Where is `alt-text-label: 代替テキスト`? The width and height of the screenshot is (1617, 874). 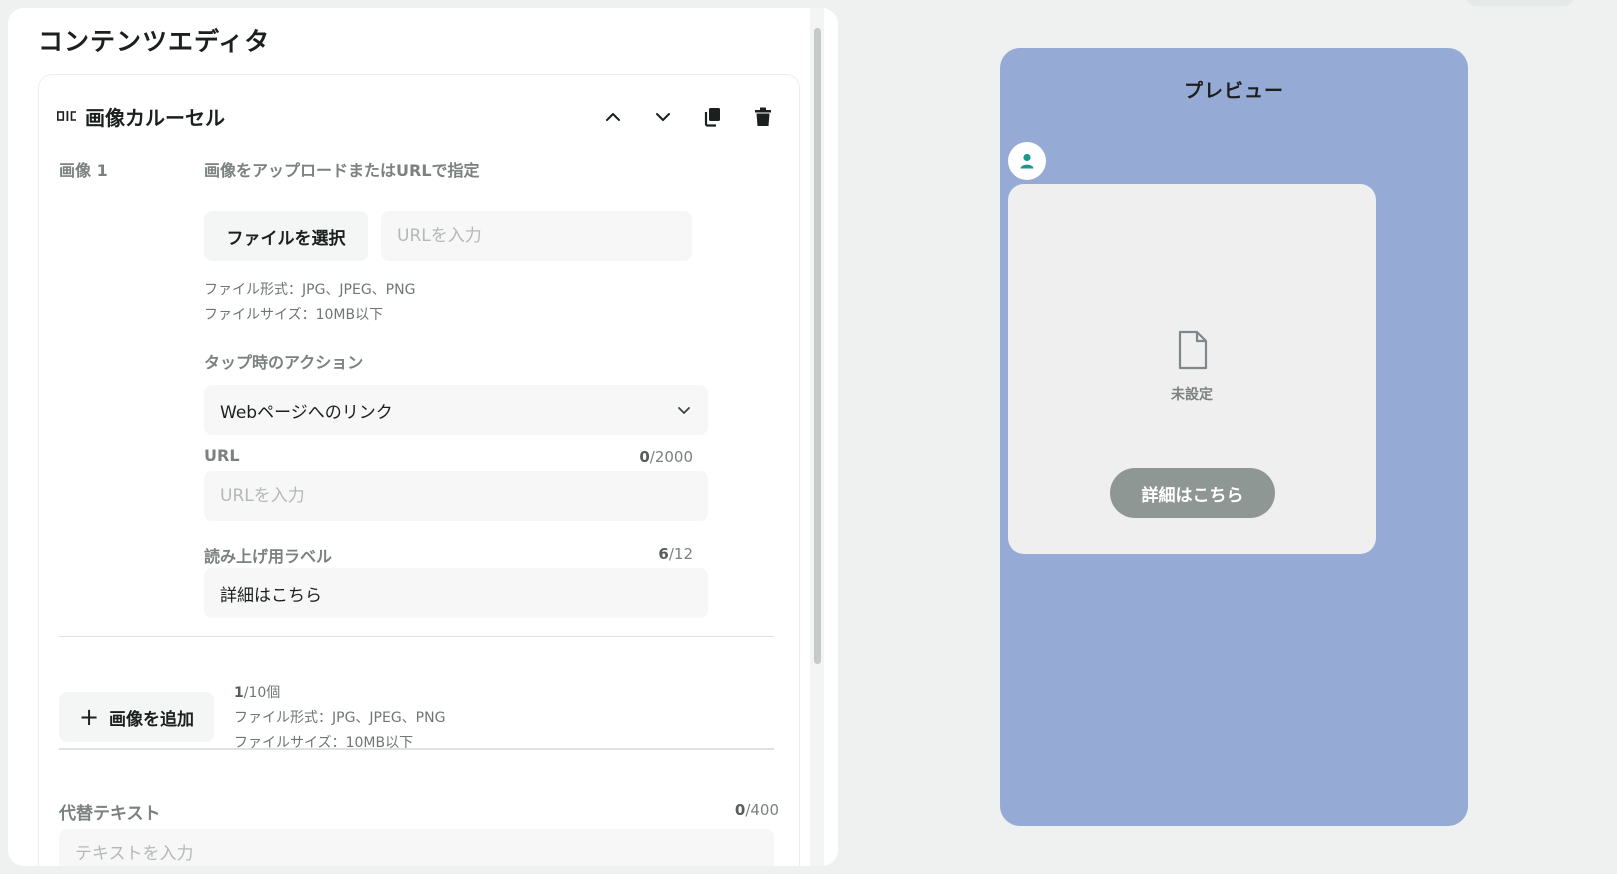 alt-text-label: 代替テキスト is located at coordinates (110, 814).